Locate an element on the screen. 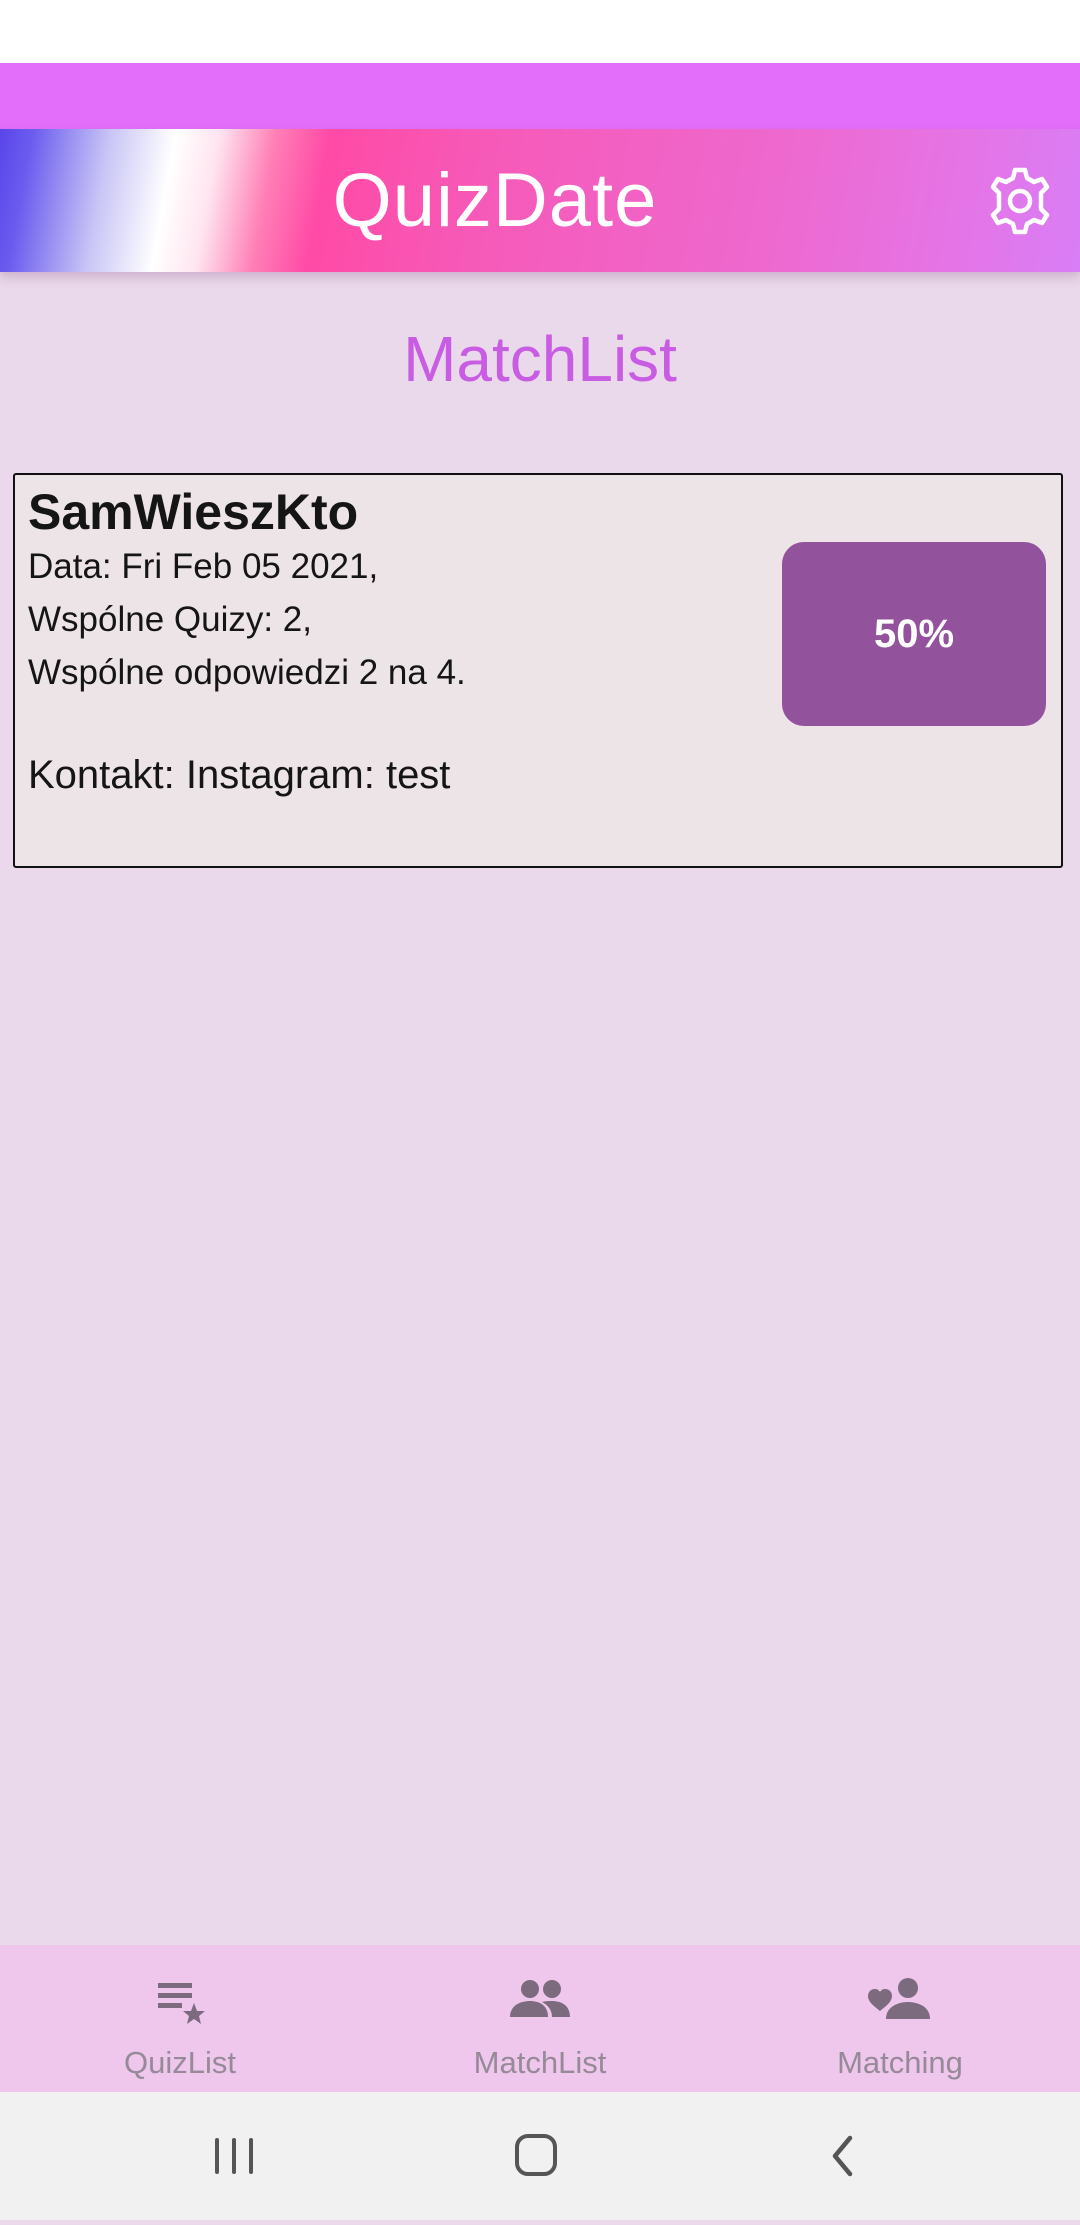 This screenshot has width=1080, height=2225. back-icon is located at coordinates (842, 2156).